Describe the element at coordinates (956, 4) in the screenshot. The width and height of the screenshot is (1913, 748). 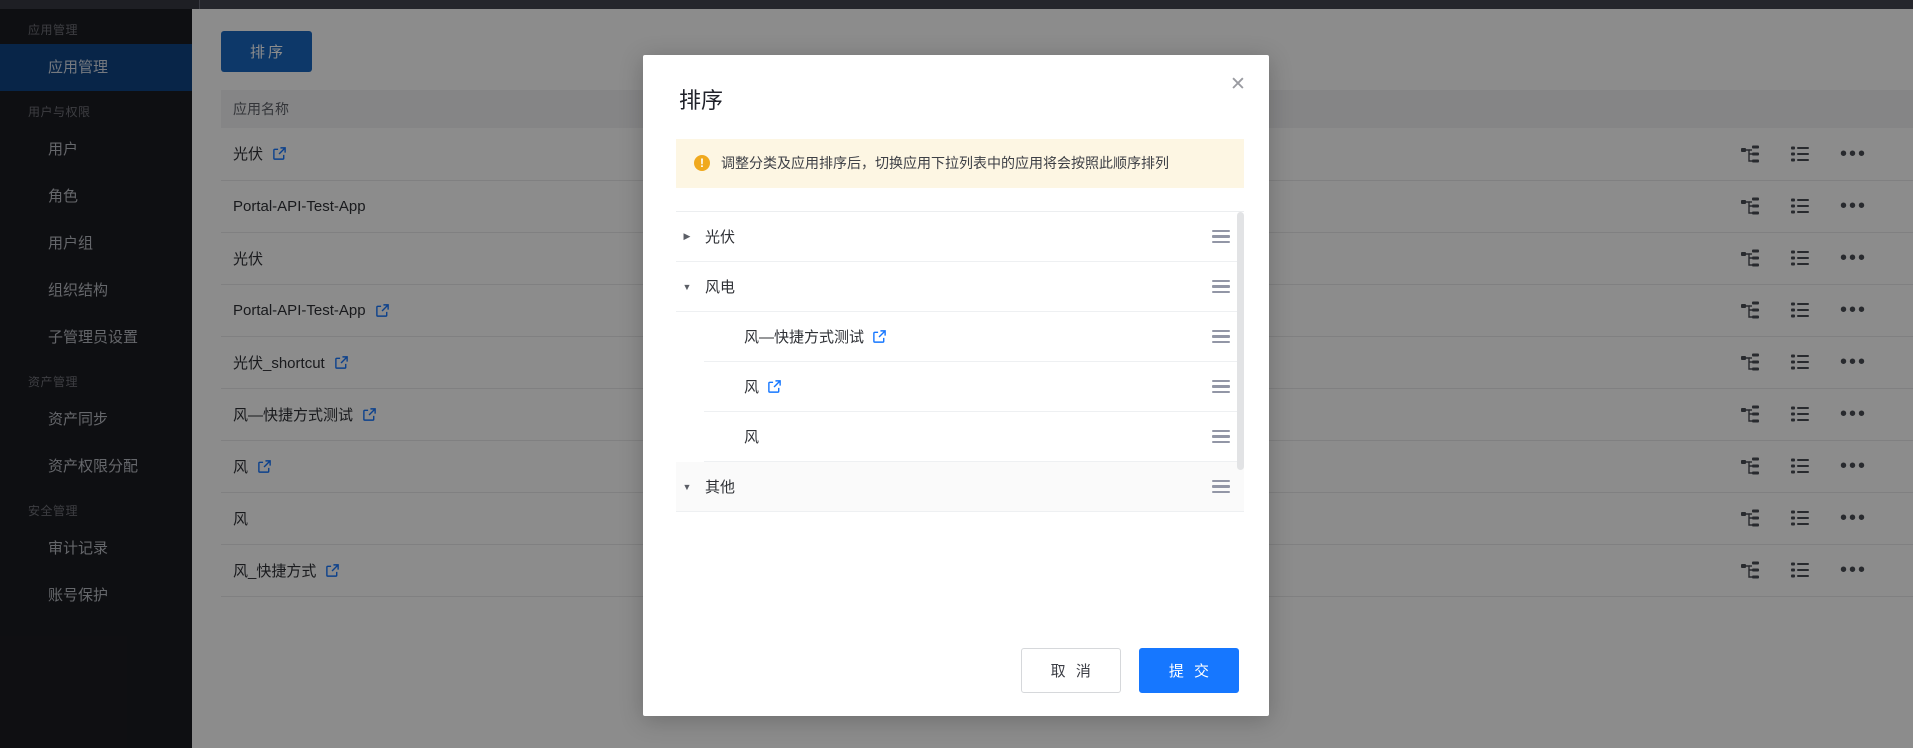
I see `window-top-bar` at that location.